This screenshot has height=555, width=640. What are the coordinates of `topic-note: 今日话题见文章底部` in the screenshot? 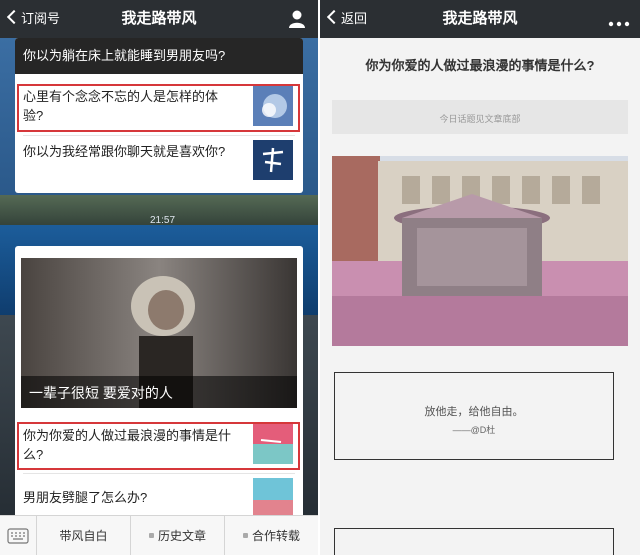 It's located at (480, 119).